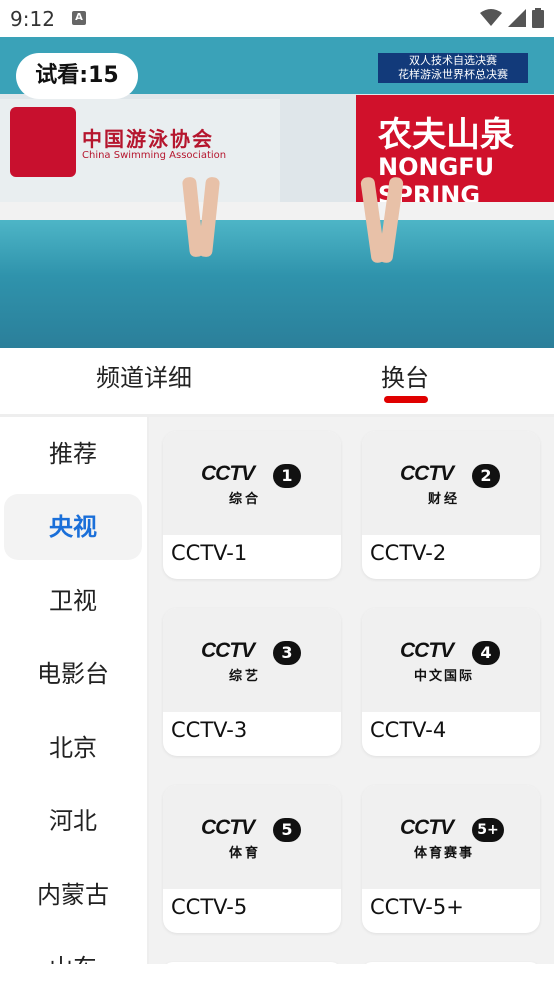  Describe the element at coordinates (453, 60) in the screenshot. I see `caption-line-1: 双人技术自选决赛` at that location.